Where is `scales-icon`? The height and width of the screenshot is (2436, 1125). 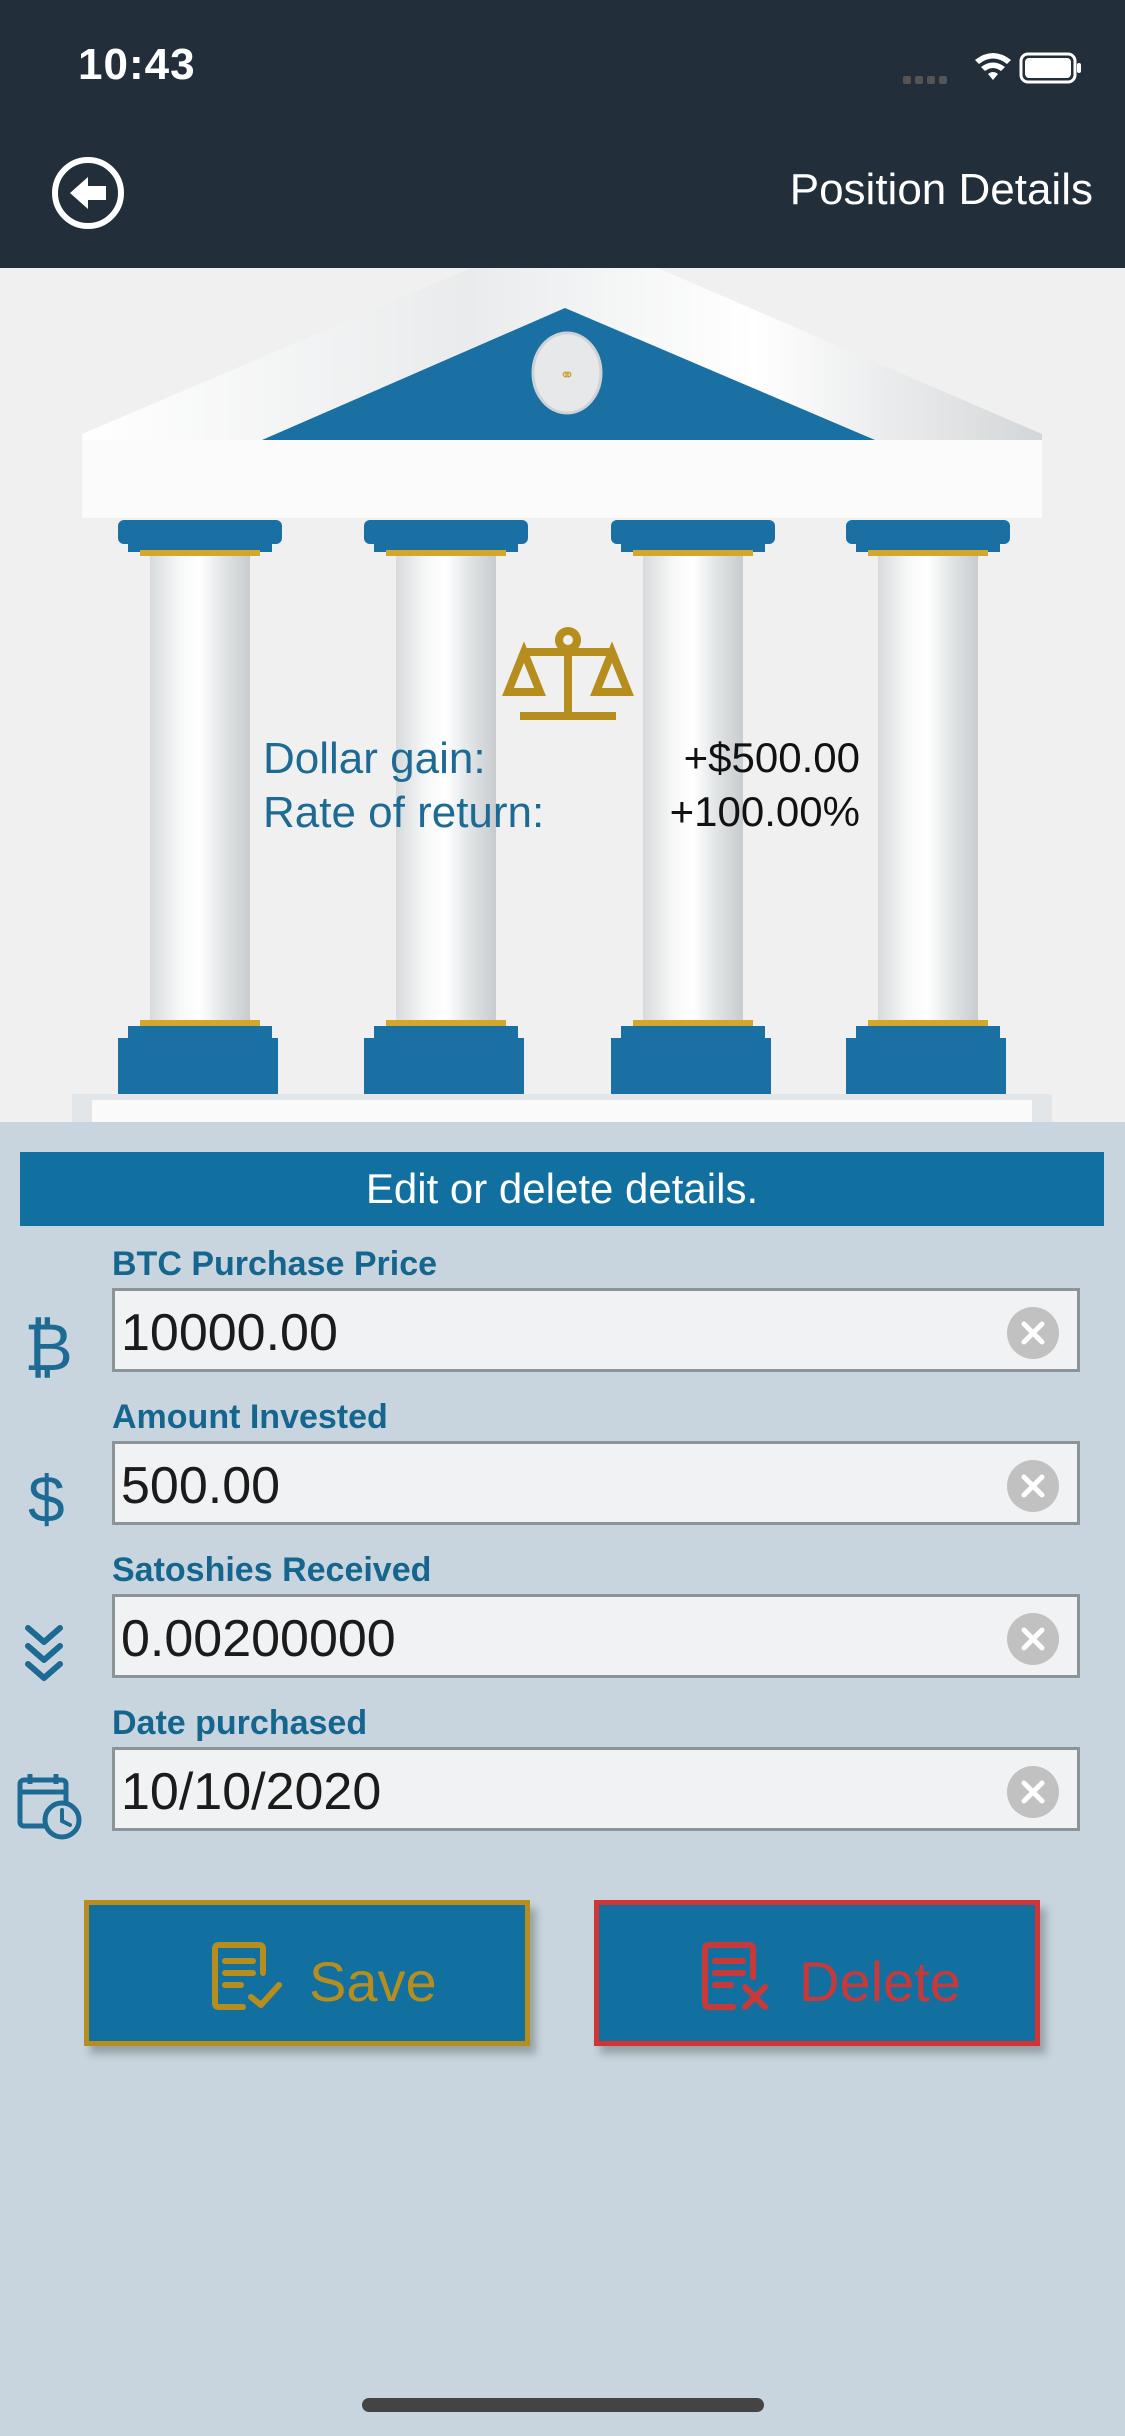
scales-icon is located at coordinates (568, 673).